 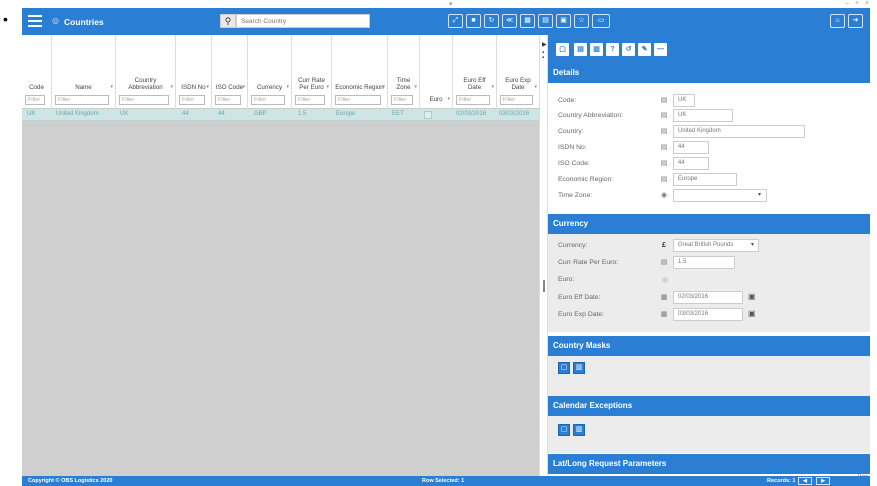 I want to click on col-timezone: Time Zone ▾ Filter, so click(x=404, y=72).